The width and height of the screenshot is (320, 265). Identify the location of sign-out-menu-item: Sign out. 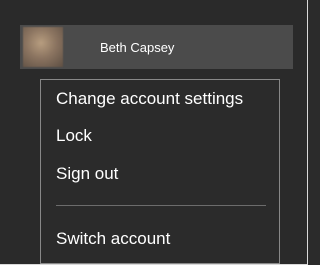
(87, 174).